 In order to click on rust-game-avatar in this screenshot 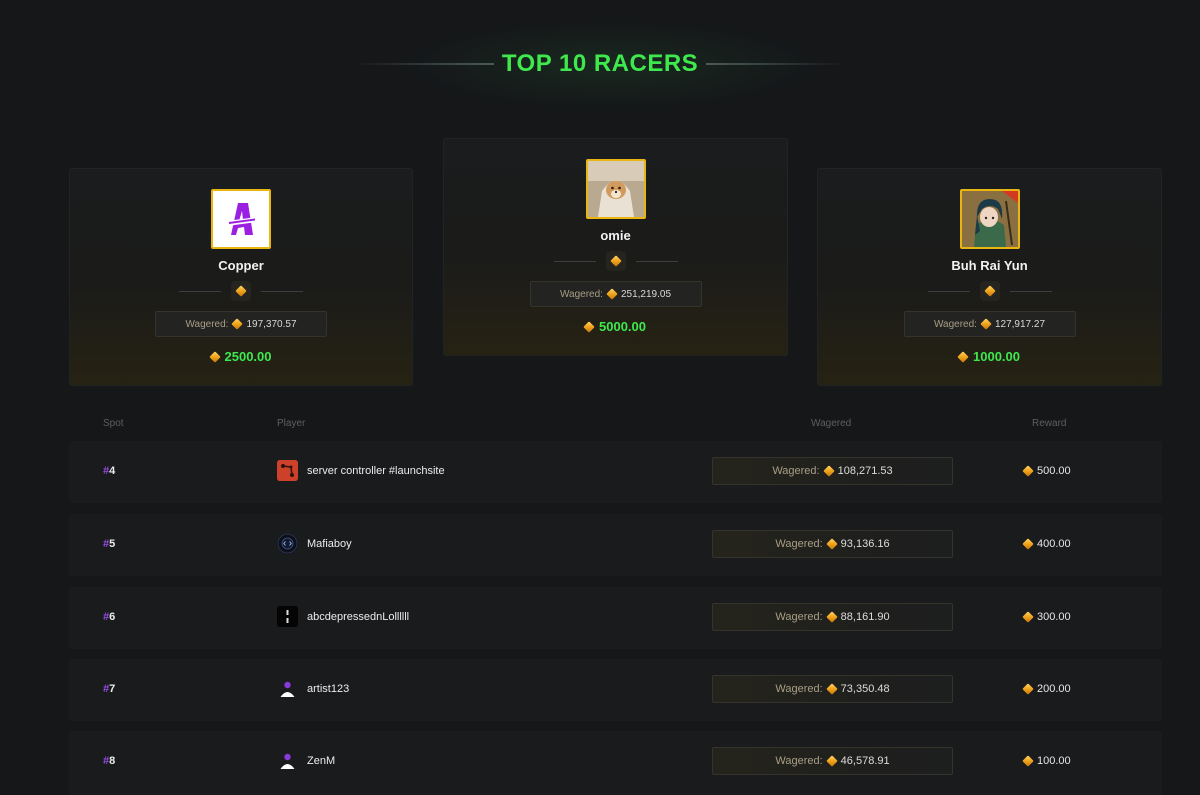, I will do `click(287, 470)`.